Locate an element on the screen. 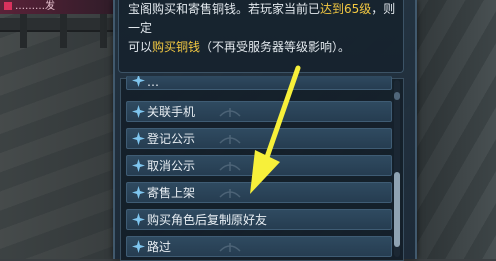 This screenshot has width=496, height=261. menu-item-label: 路过 is located at coordinates (159, 247).